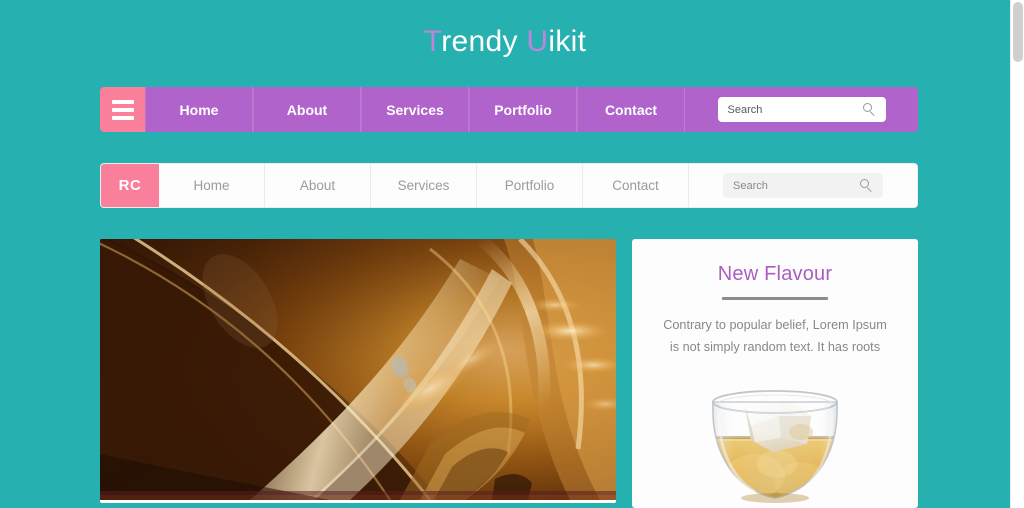 This screenshot has height=508, width=1024. I want to click on whiskey-glass-graphic, so click(775, 446).